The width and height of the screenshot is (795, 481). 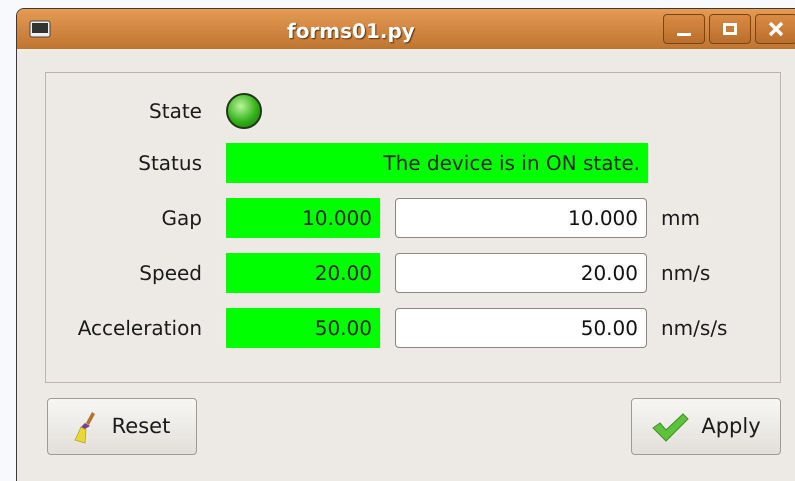 What do you see at coordinates (175, 111) in the screenshot?
I see `field-label: State` at bounding box center [175, 111].